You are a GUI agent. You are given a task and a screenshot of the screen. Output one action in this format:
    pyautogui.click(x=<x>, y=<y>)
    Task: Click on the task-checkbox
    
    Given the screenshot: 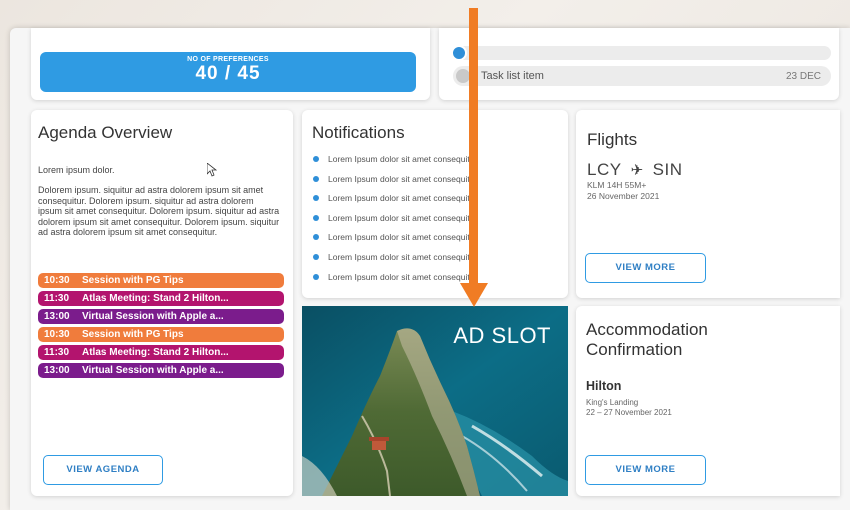 What is the action you would take?
    pyautogui.click(x=463, y=76)
    